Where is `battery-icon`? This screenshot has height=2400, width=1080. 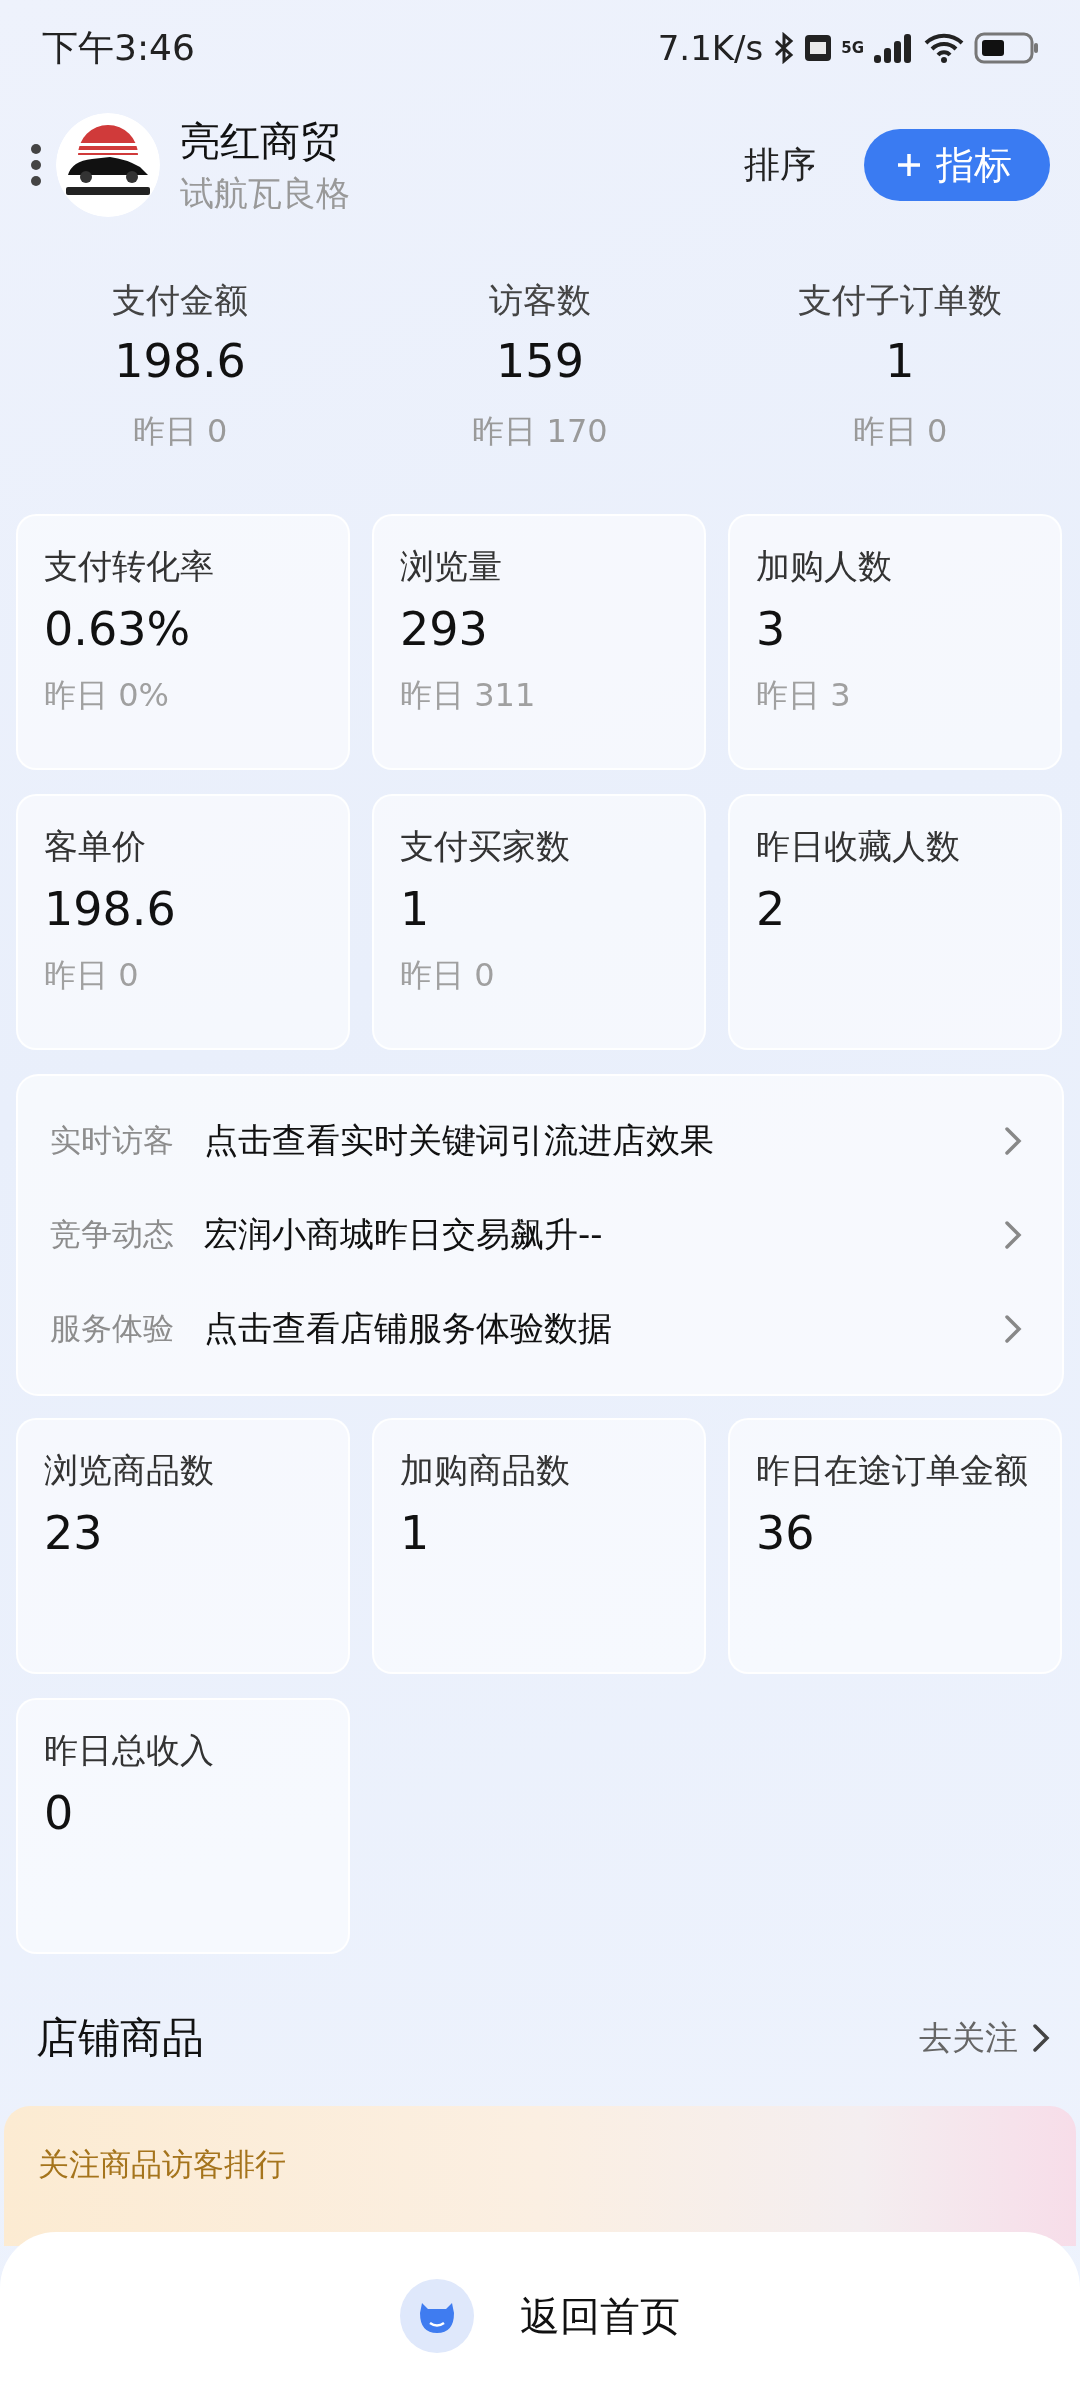 battery-icon is located at coordinates (1007, 48).